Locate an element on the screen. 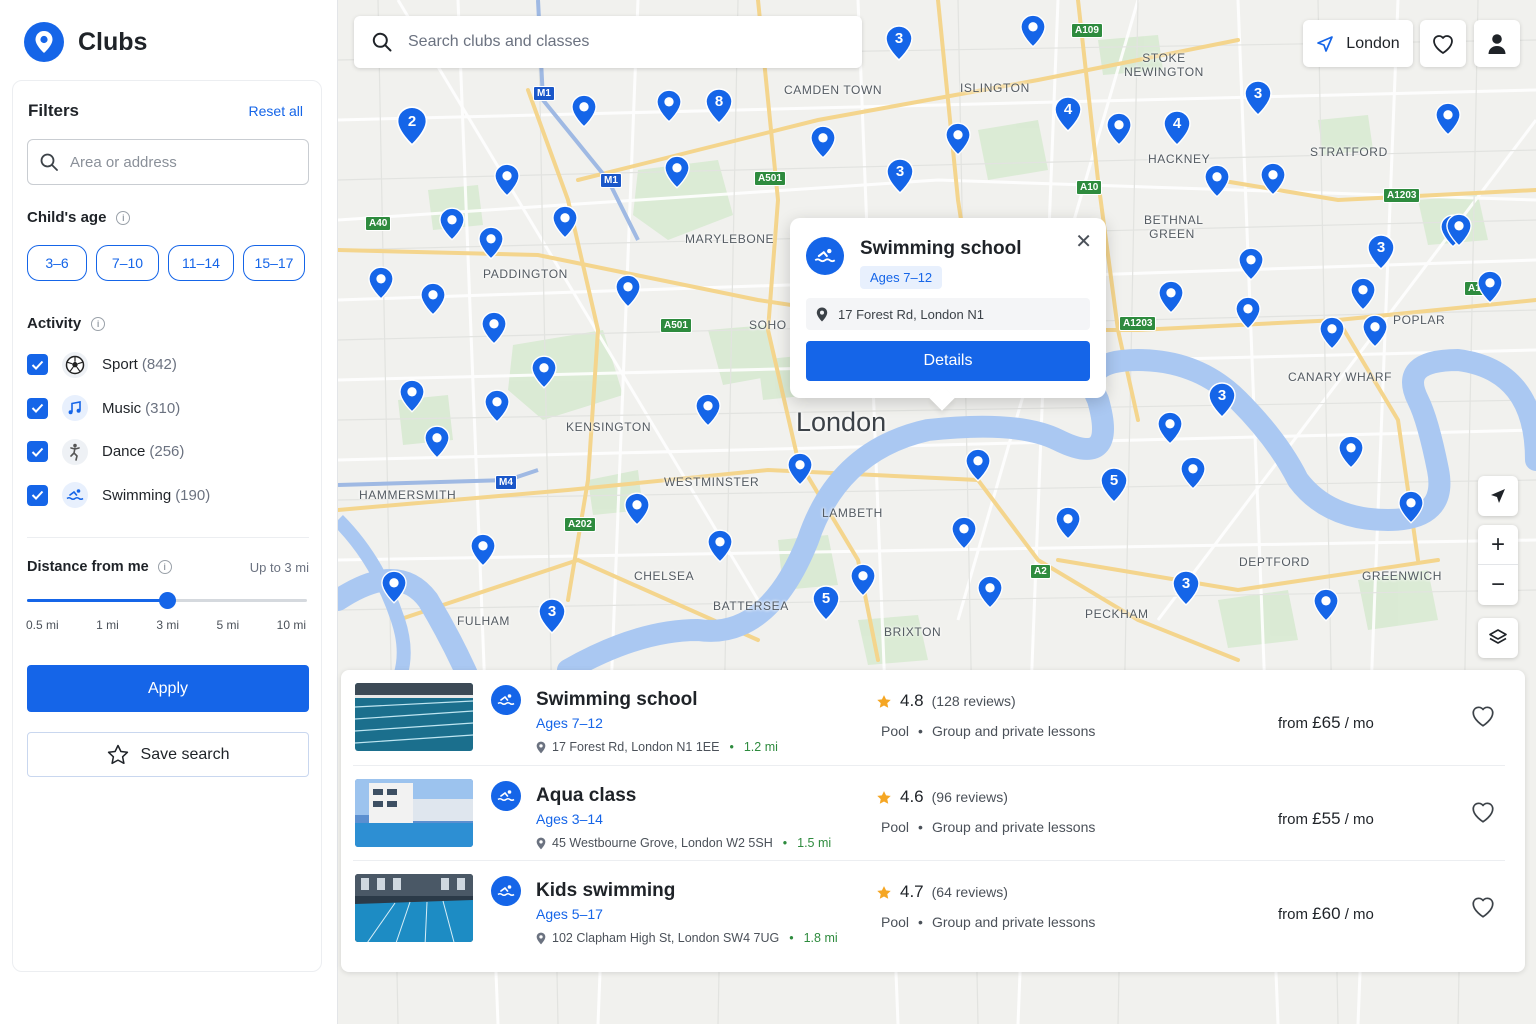  details-button: Details is located at coordinates (948, 361).